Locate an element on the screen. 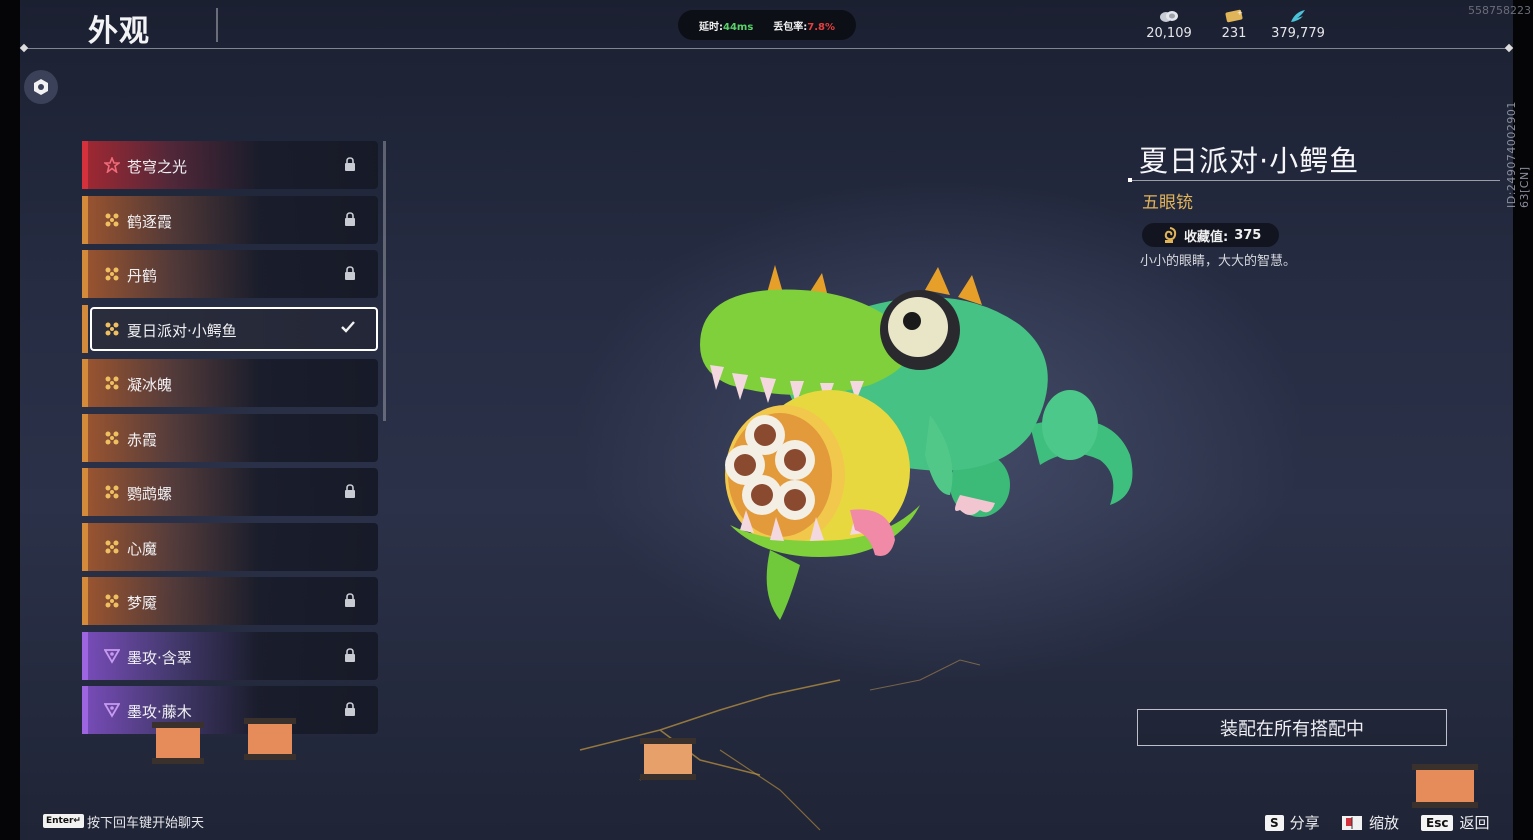  title-underline-dot is located at coordinates (1130, 180).